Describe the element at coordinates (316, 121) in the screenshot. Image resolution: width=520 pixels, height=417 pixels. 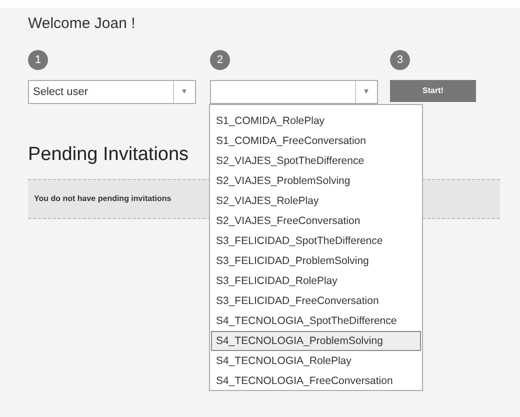
I see `dropdown-option: S1_COMIDA_RolePlay` at that location.